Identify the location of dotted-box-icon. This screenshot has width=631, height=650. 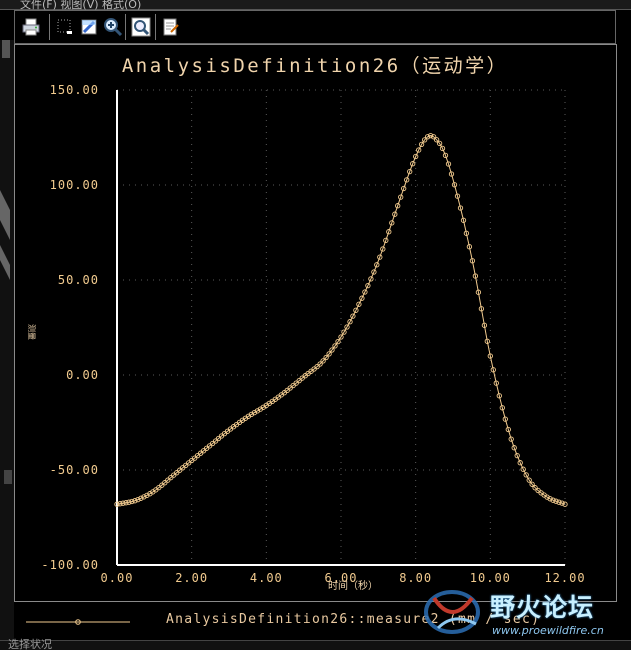
(64, 26).